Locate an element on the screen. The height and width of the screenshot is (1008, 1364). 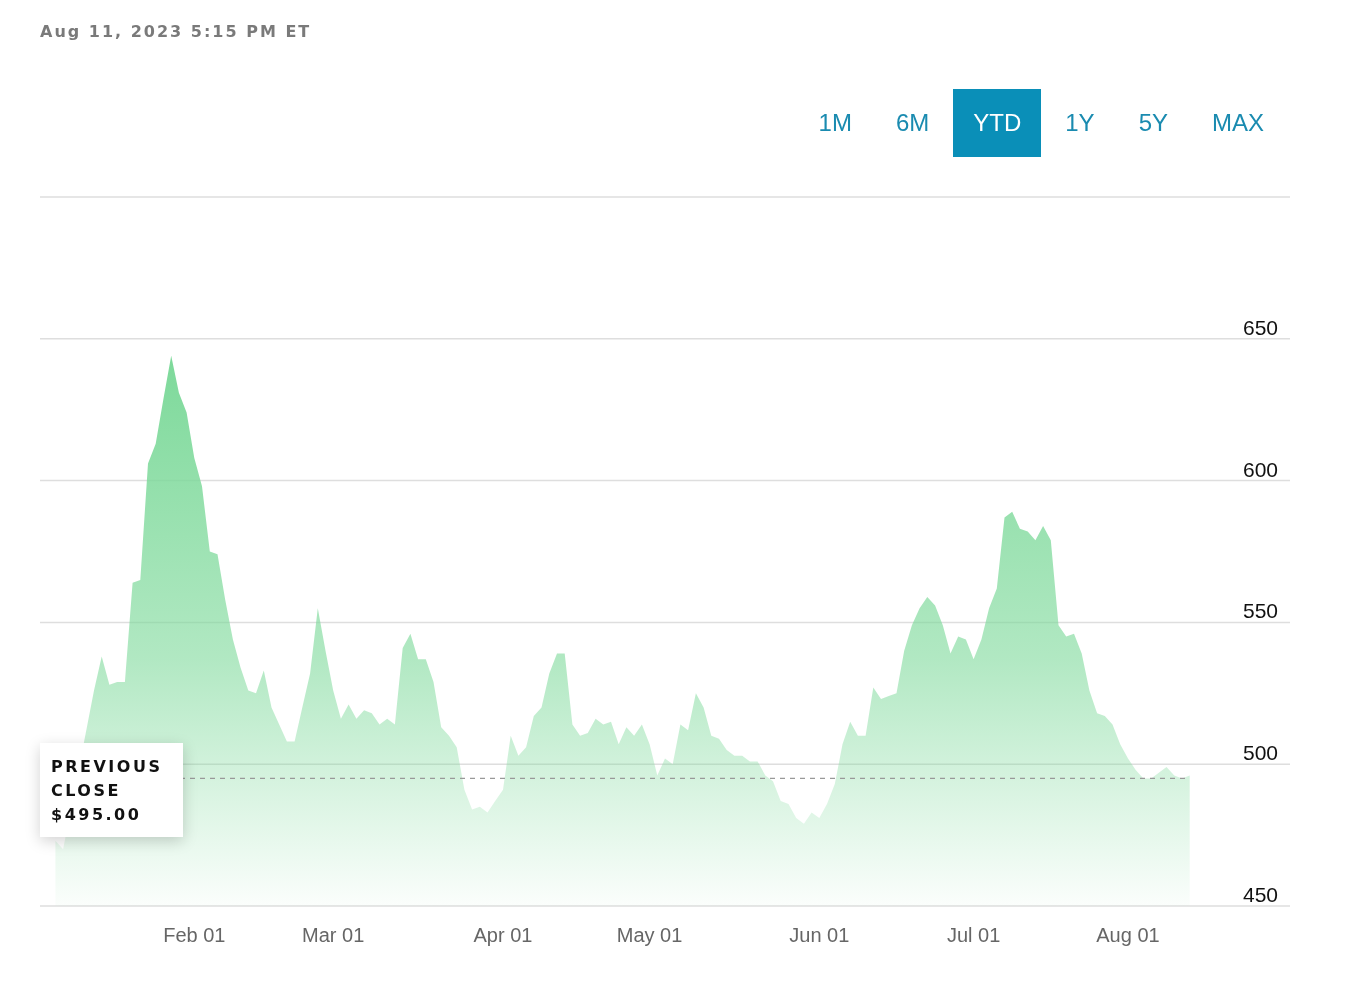
y-axis-label: 500 is located at coordinates (1260, 753).